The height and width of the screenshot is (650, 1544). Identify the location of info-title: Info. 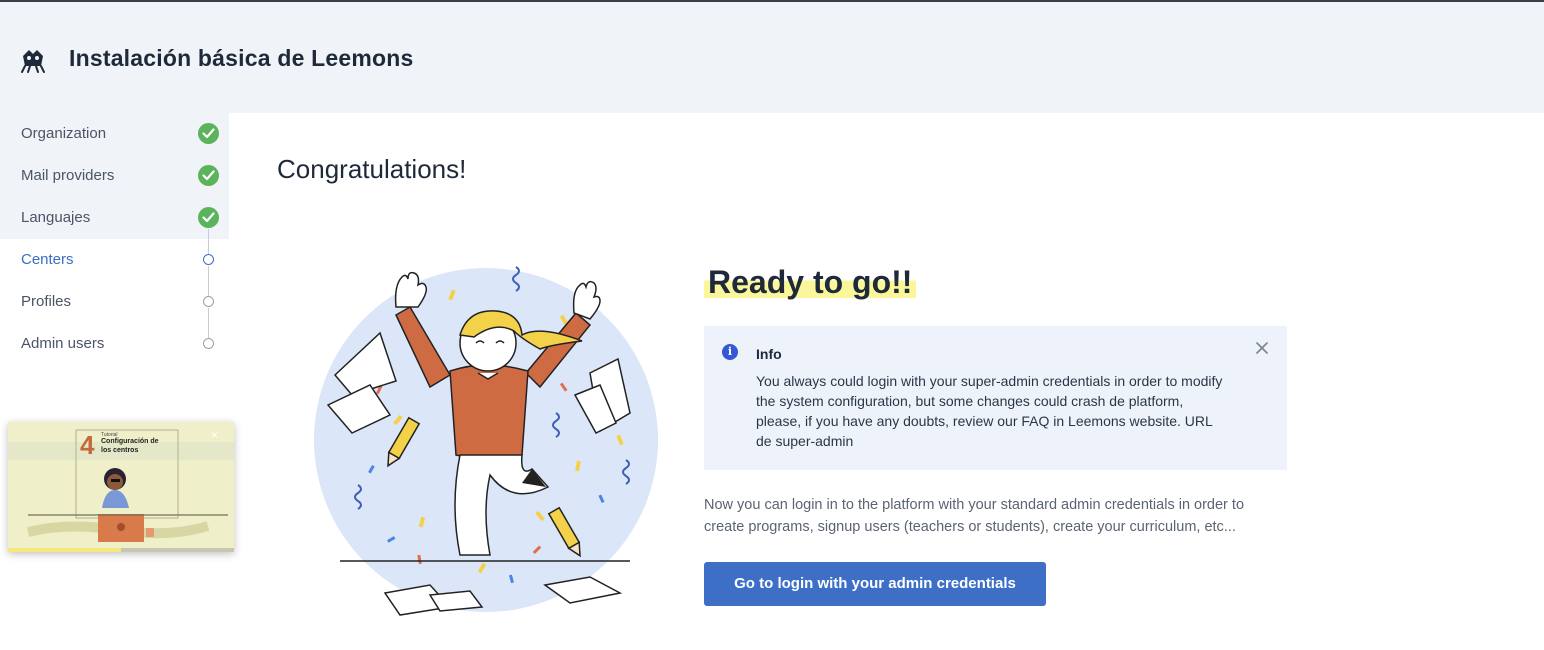
(769, 354).